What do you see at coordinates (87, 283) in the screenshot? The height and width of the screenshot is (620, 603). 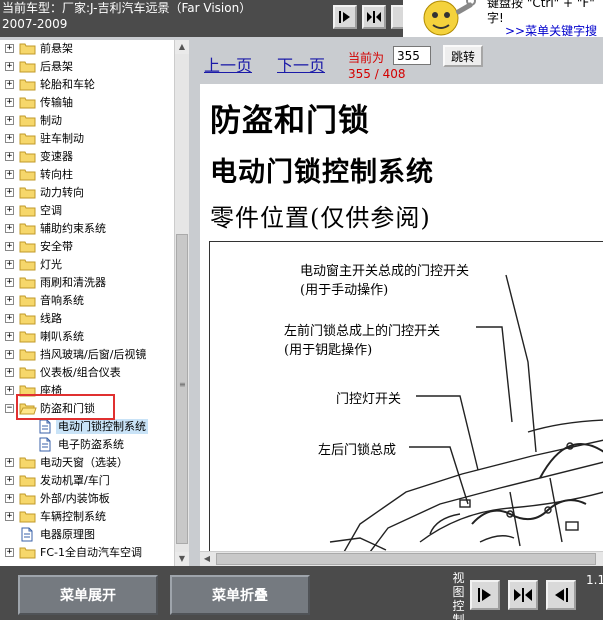 I see `tree-folder-item: + 雨刷和清洗器` at bounding box center [87, 283].